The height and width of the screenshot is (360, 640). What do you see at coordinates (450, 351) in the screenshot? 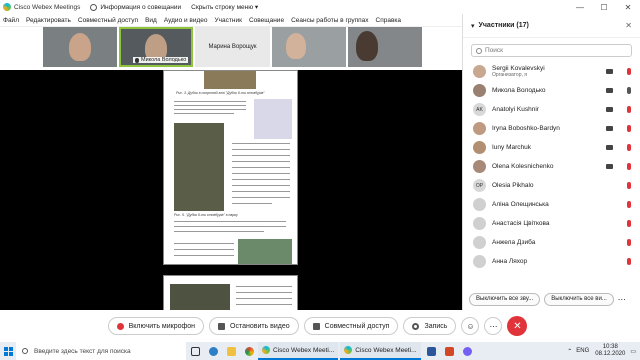
I see `powerpoint-icon` at bounding box center [450, 351].